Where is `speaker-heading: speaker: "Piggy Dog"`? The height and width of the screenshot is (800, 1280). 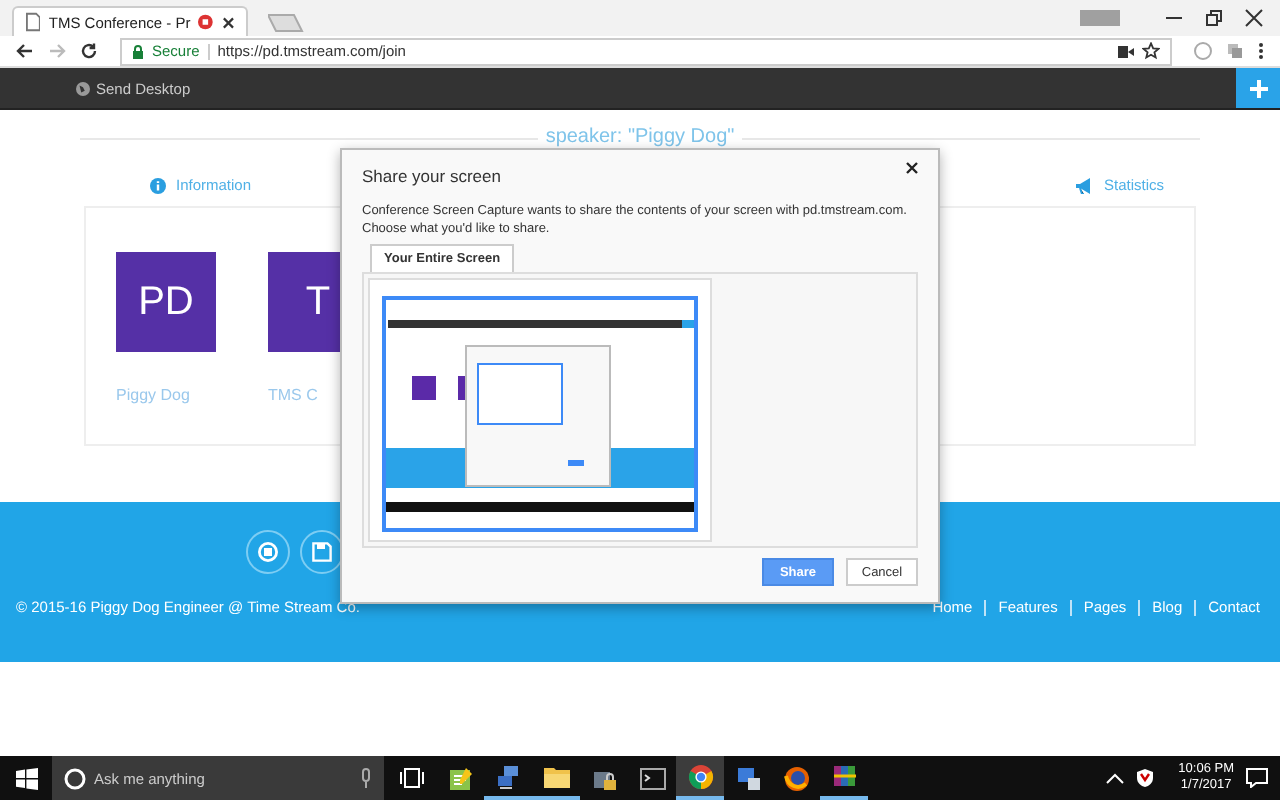
speaker-heading: speaker: "Piggy Dog" is located at coordinates (640, 138).